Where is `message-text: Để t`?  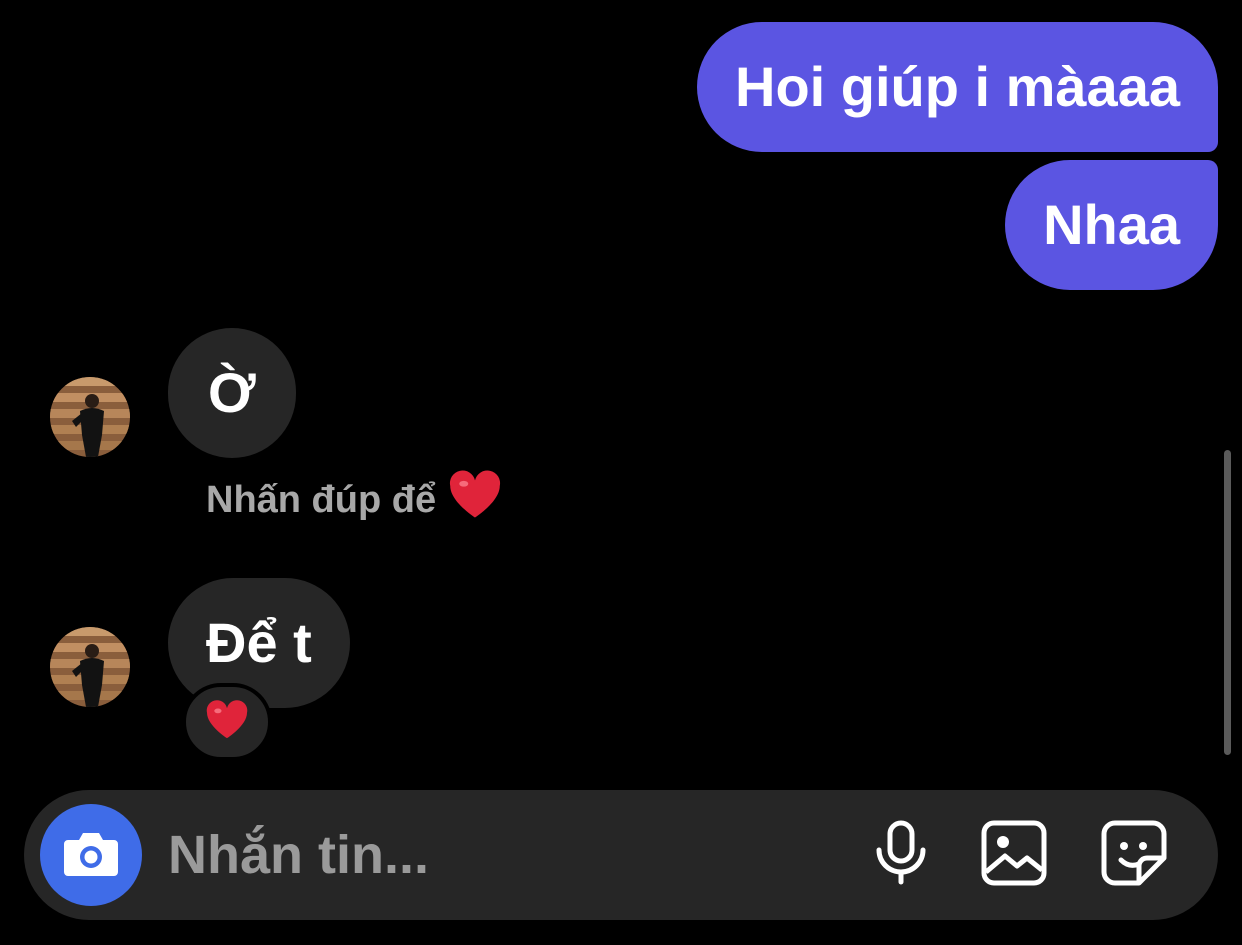 message-text: Để t is located at coordinates (259, 642).